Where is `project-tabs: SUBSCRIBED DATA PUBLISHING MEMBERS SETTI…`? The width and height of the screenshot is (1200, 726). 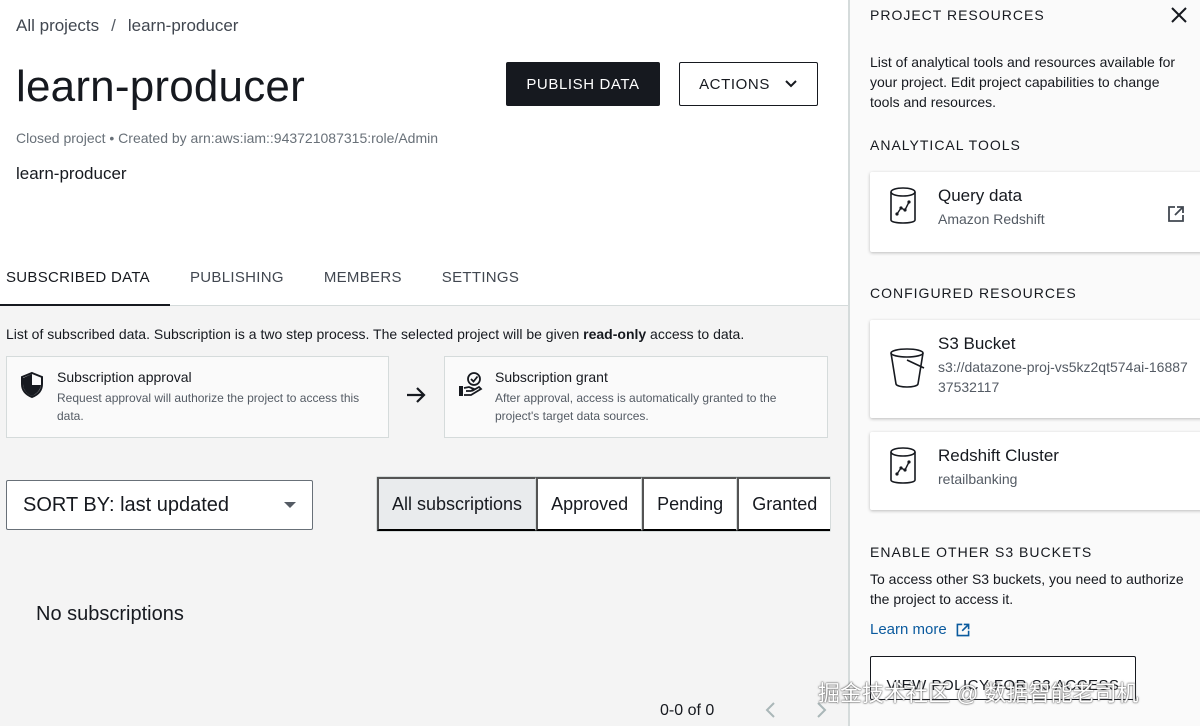
project-tabs: SUBSCRIBED DATA PUBLISHING MEMBERS SETTI… is located at coordinates (424, 284).